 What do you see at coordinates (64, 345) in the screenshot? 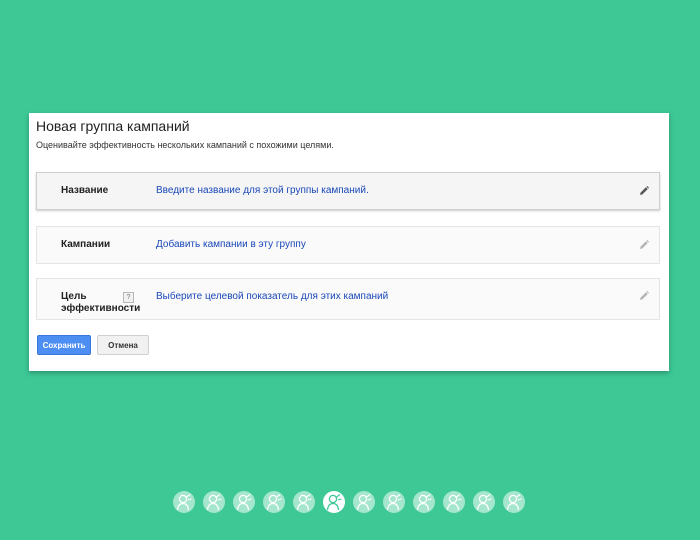
I see `save-button: Сохранить` at bounding box center [64, 345].